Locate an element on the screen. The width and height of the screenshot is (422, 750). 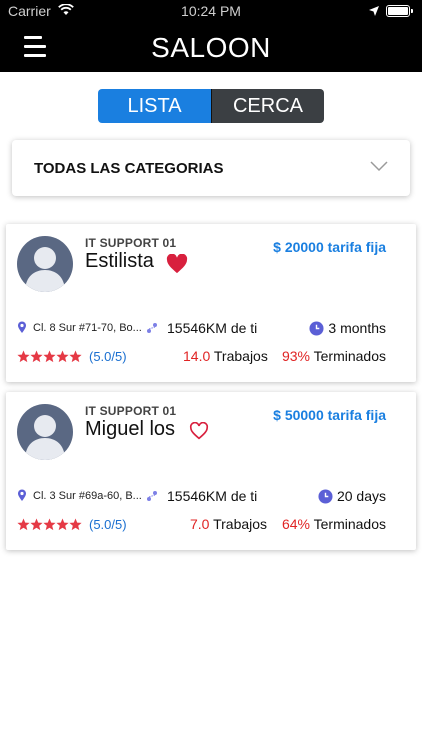
duration-row: 3 months is located at coordinates (347, 328).